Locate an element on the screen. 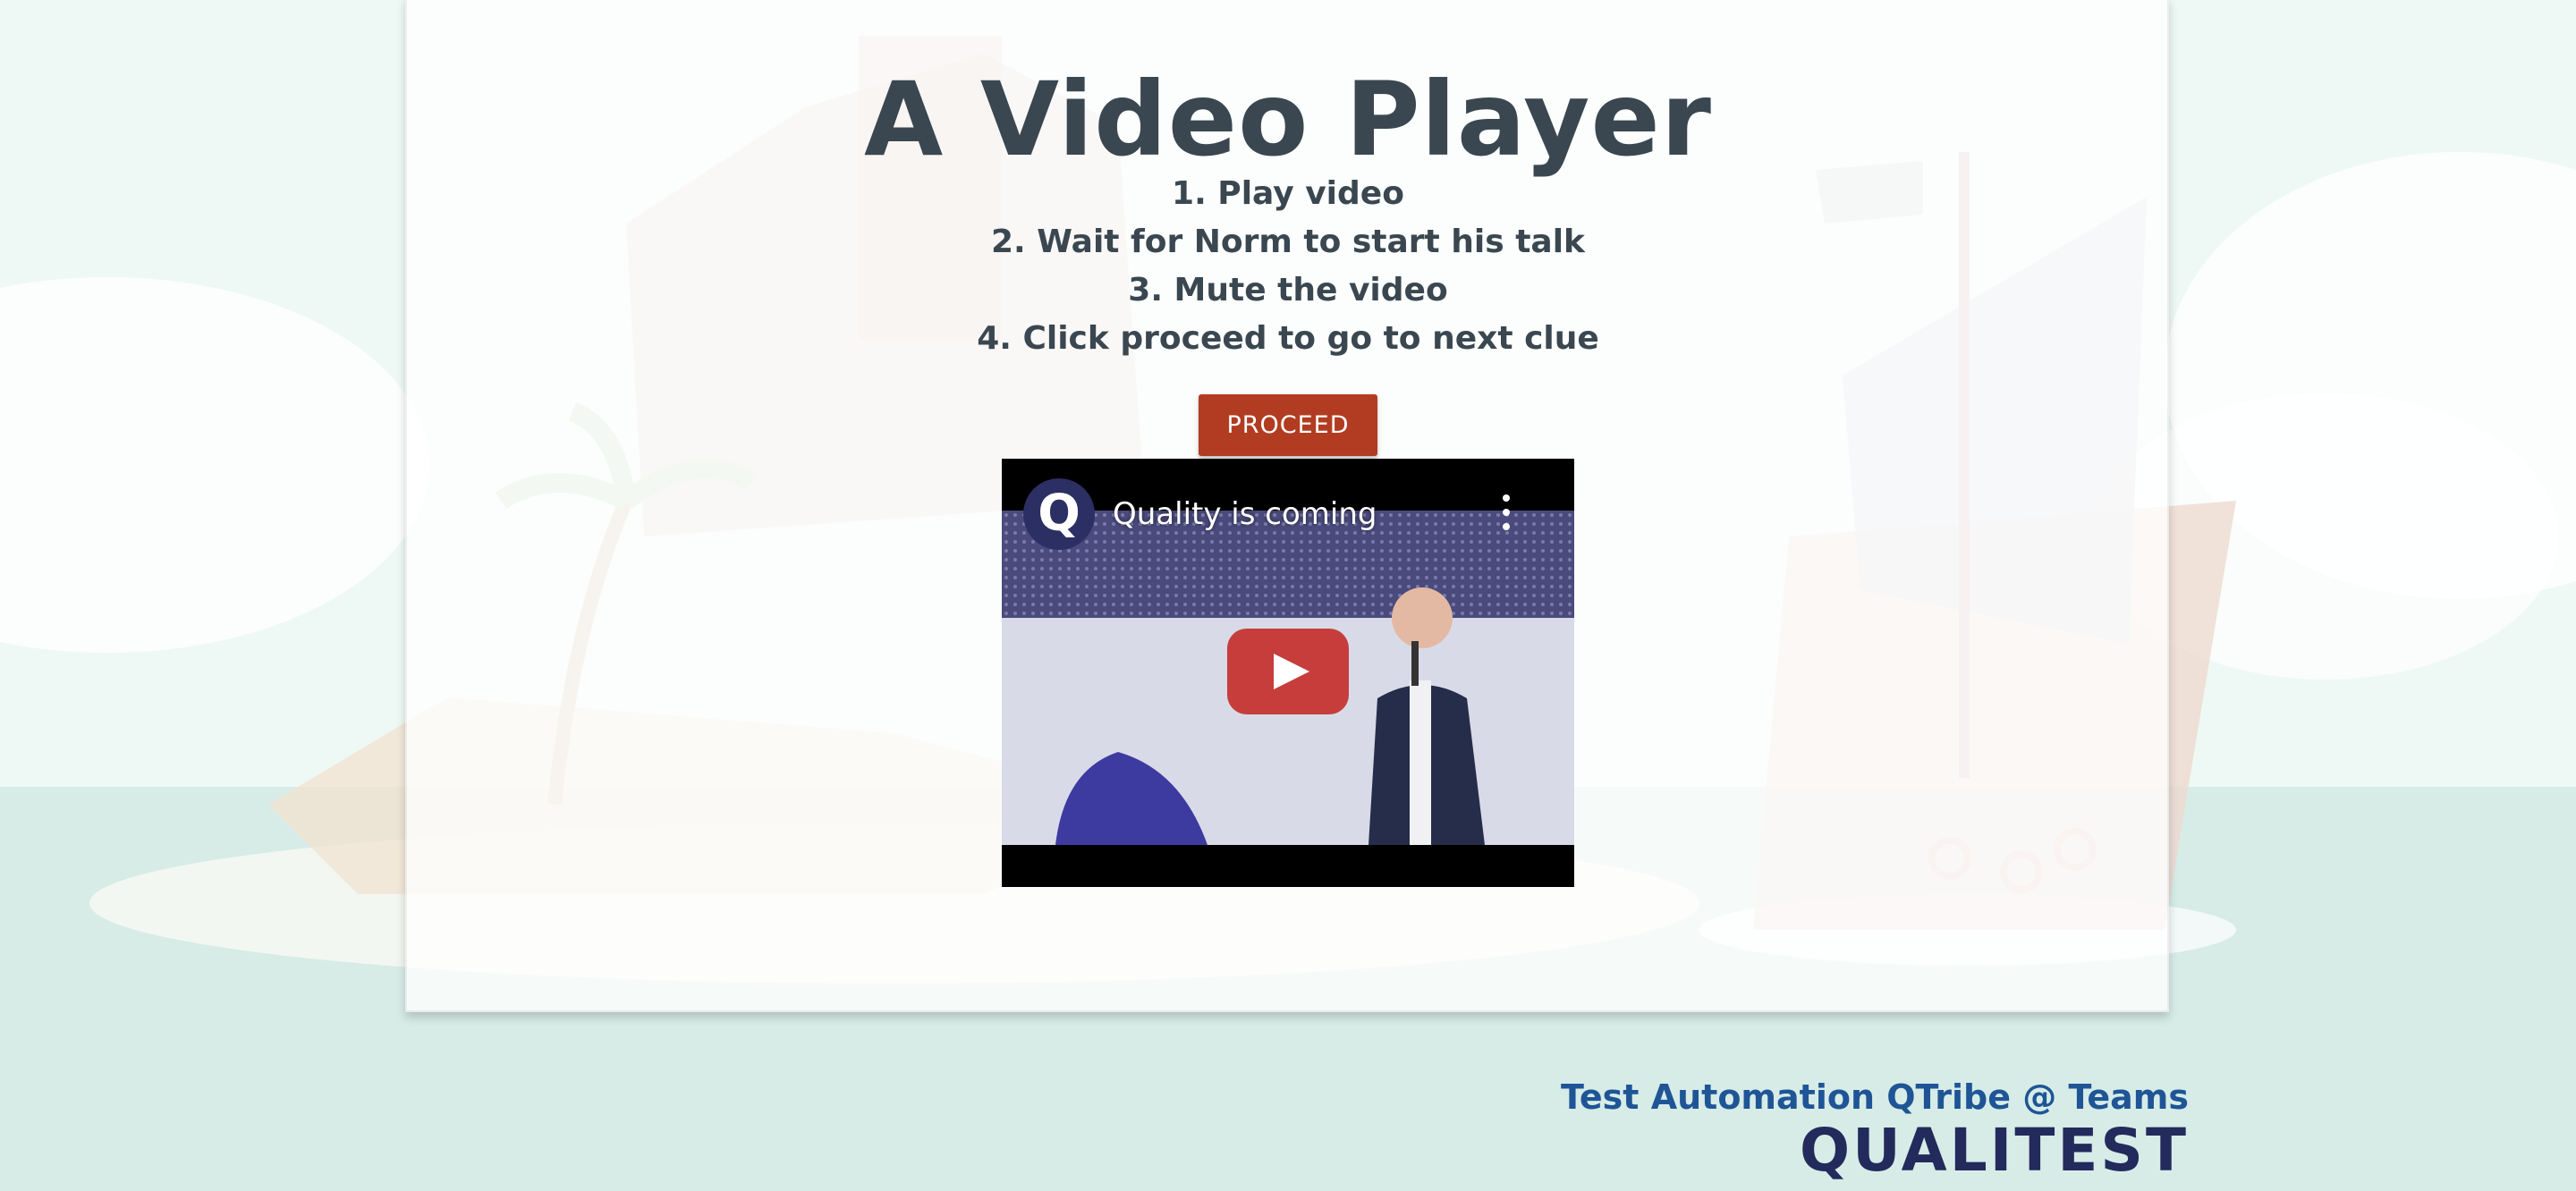 The image size is (2576, 1191). instruction-step: 1. Play video is located at coordinates (1288, 193).